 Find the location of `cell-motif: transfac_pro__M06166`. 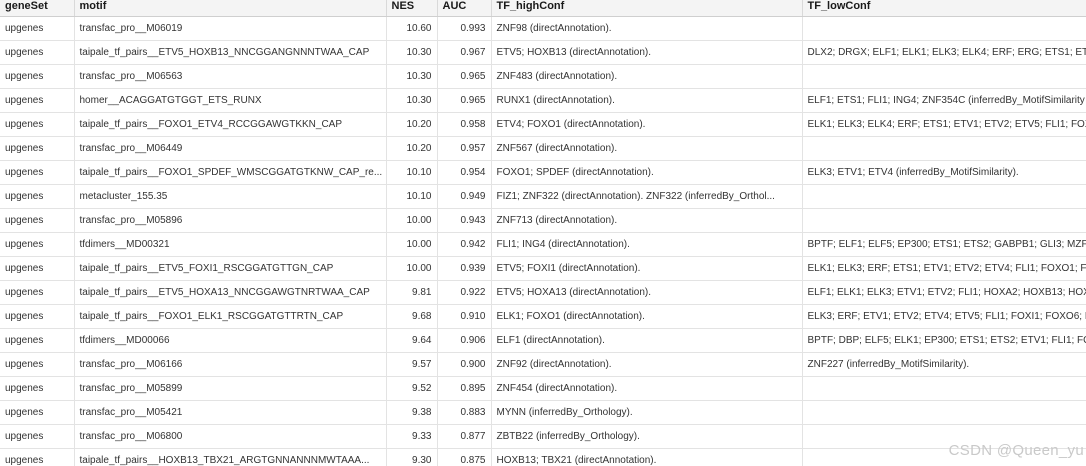

cell-motif: transfac_pro__M06166 is located at coordinates (230, 364).